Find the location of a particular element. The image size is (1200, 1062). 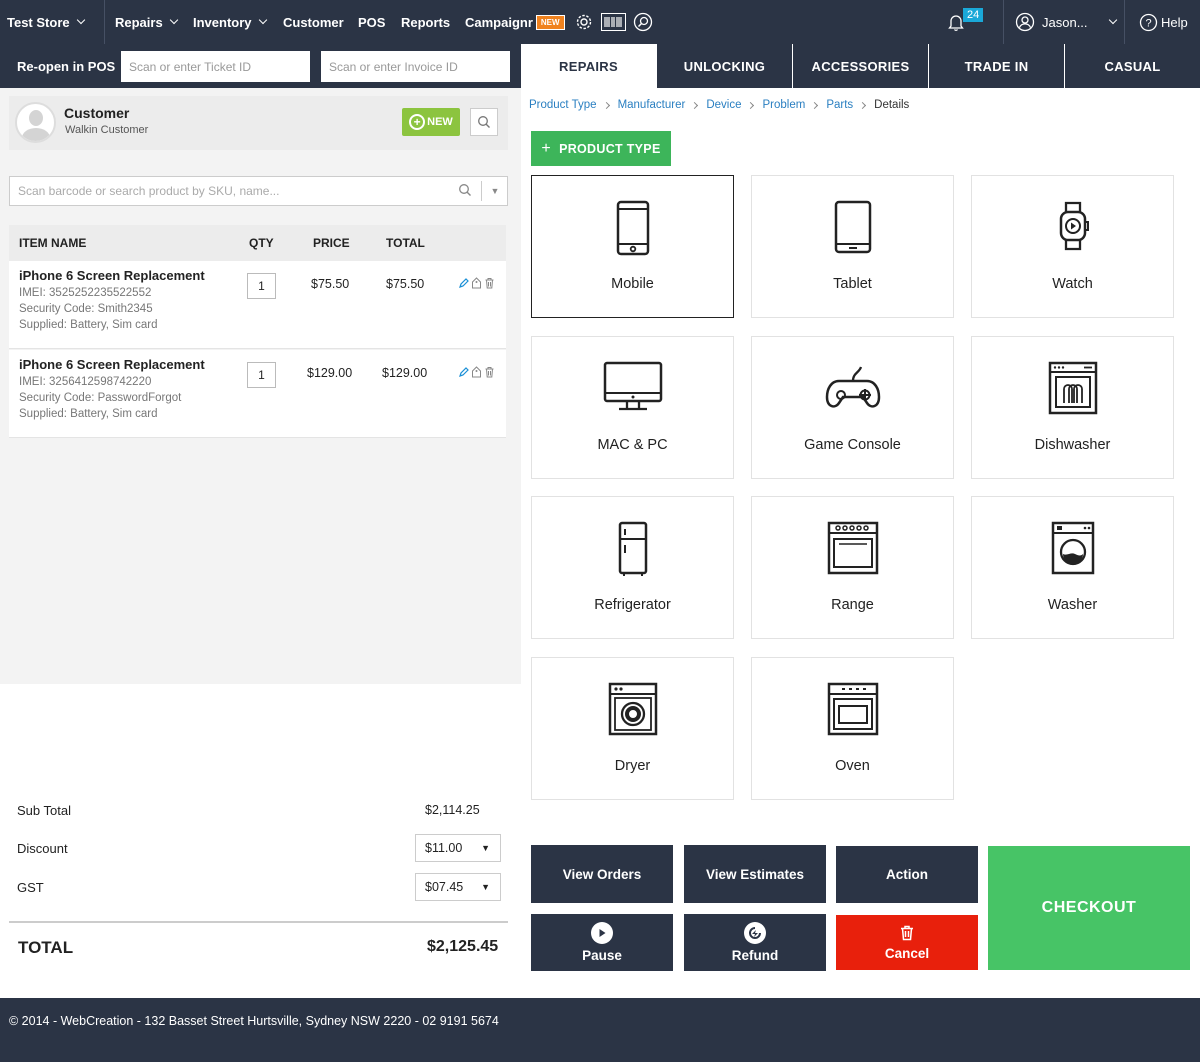

nav-customer: Customer is located at coordinates (313, 22).